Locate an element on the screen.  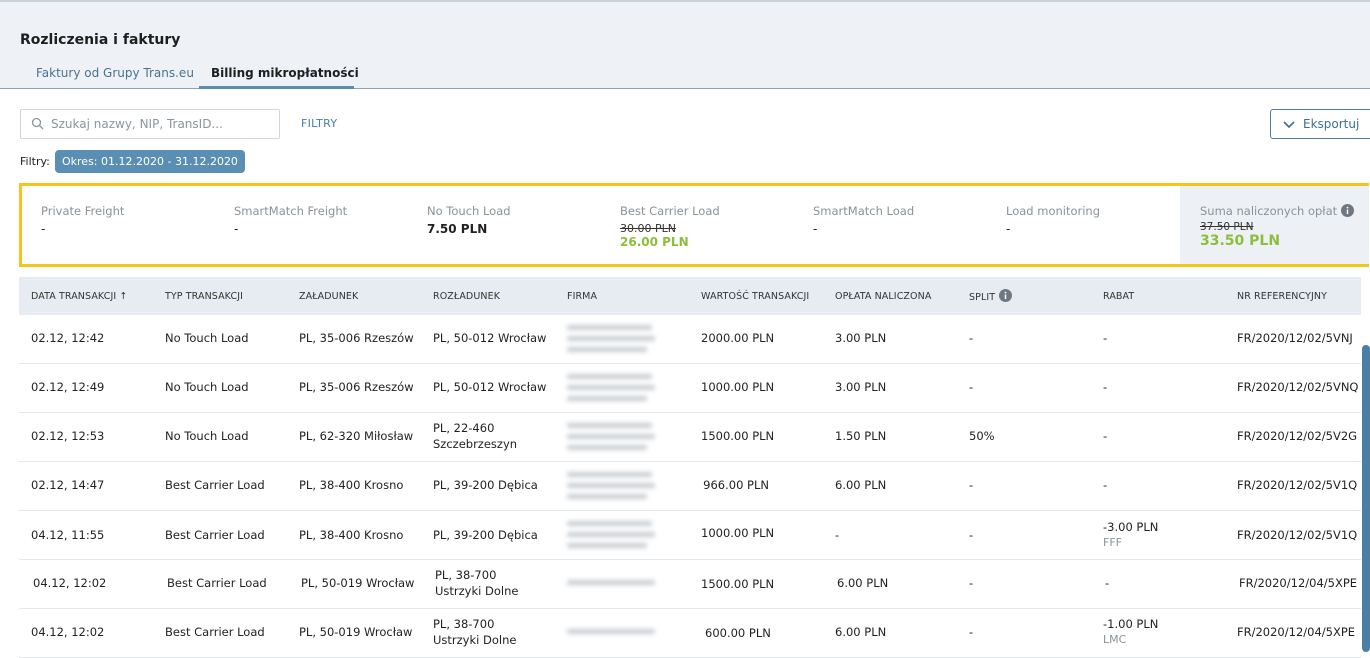
cell-date: 02.12, 12:42 is located at coordinates (68, 338).